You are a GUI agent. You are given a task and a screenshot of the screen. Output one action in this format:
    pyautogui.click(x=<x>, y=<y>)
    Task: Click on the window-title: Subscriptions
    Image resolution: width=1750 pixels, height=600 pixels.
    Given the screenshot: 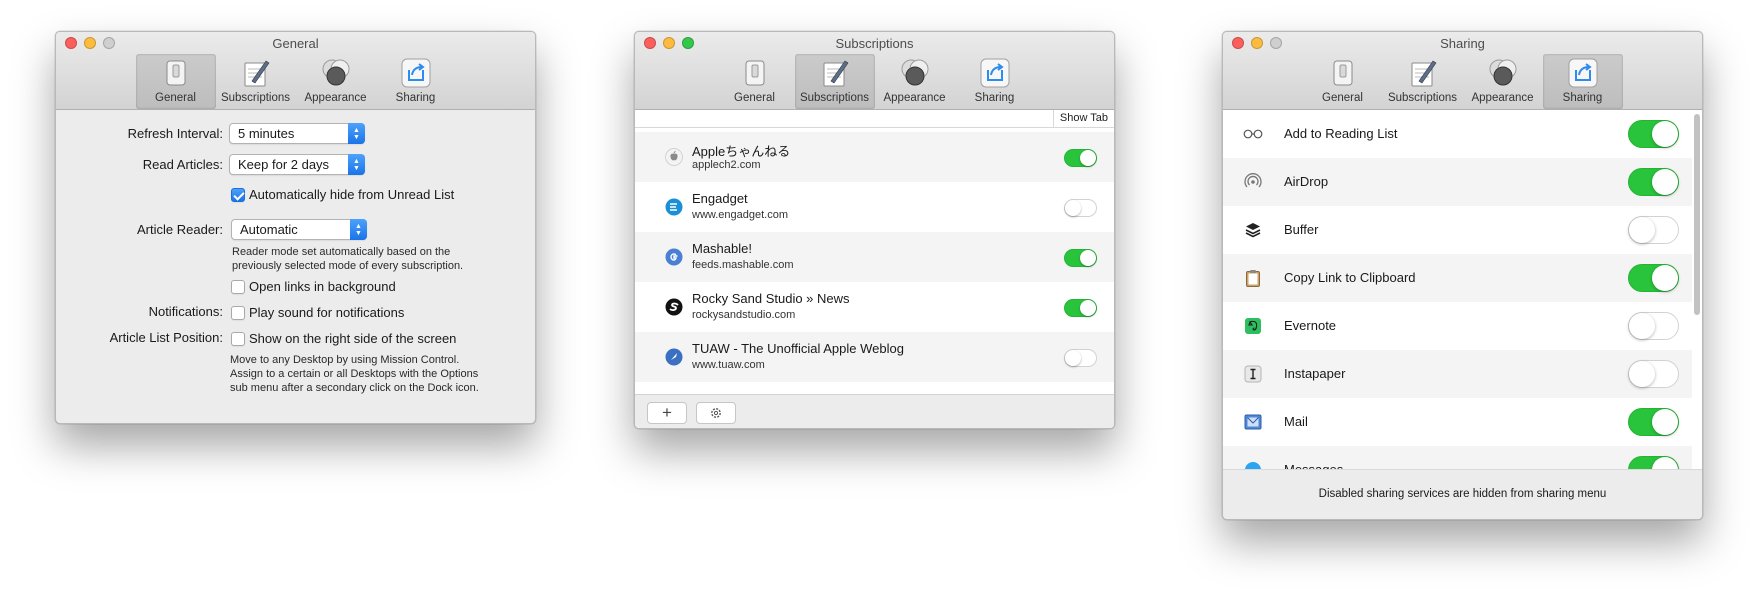 What is the action you would take?
    pyautogui.click(x=874, y=43)
    